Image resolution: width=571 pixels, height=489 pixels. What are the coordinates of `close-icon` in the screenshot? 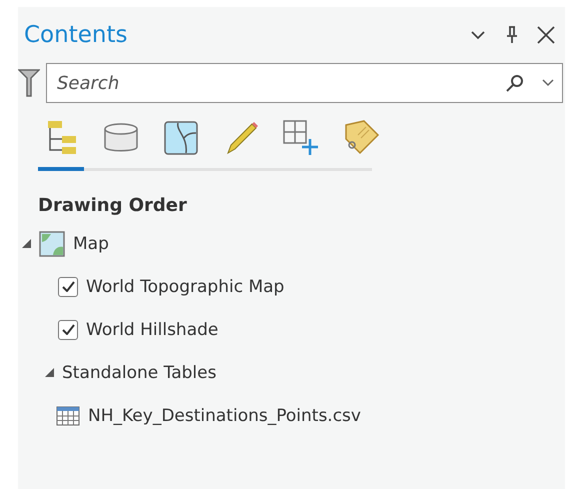 It's located at (546, 35).